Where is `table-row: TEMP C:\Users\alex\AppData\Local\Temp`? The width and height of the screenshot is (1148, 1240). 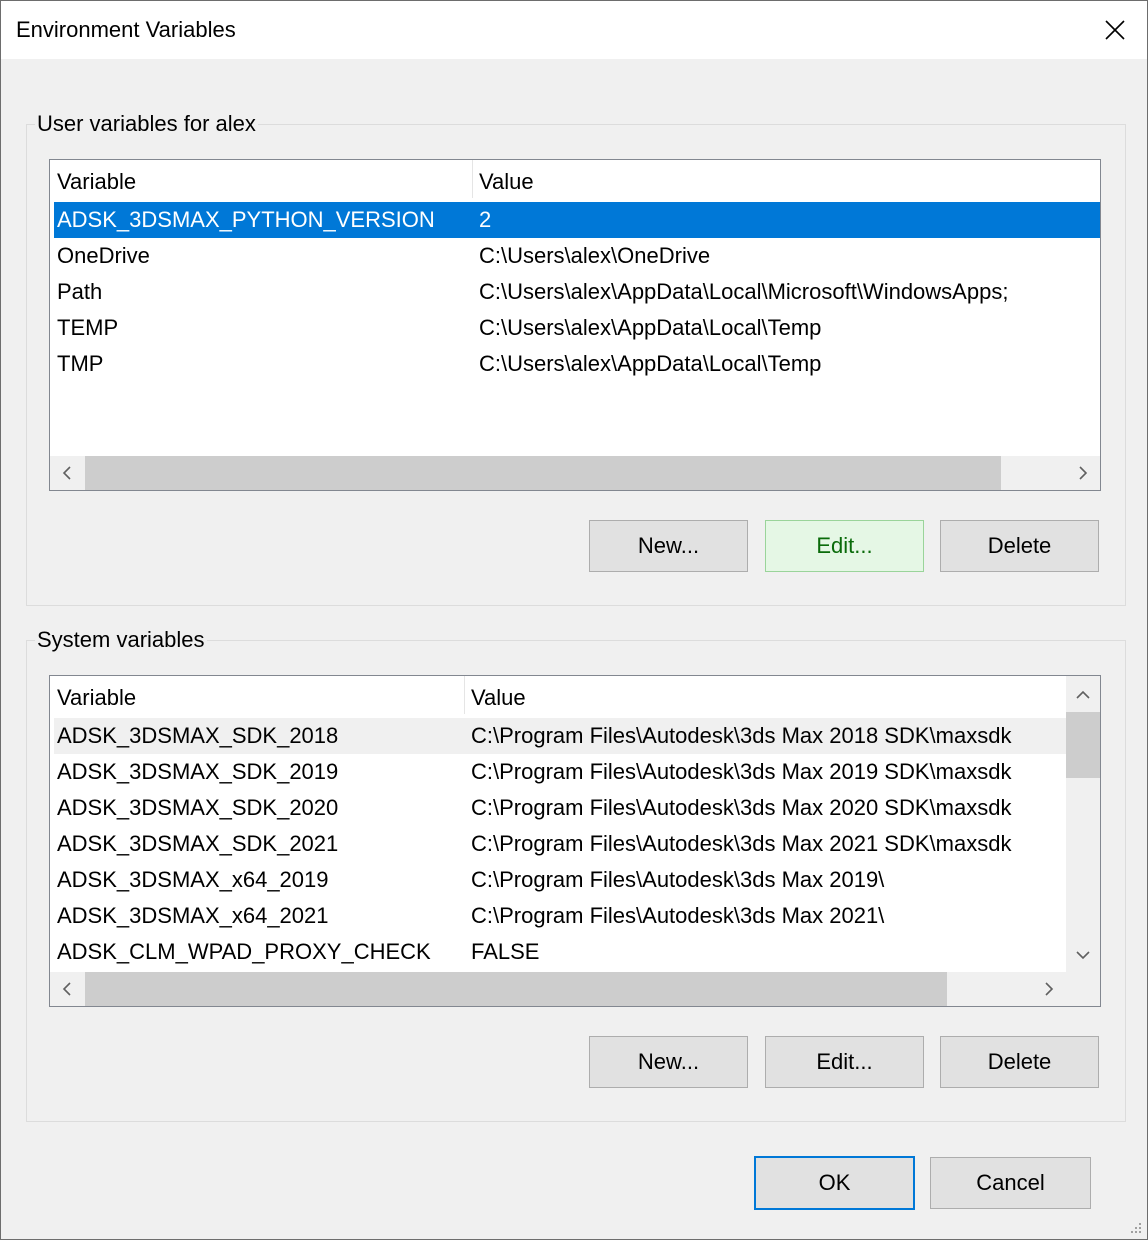 table-row: TEMP C:\Users\alex\AppData\Local\Temp is located at coordinates (577, 328).